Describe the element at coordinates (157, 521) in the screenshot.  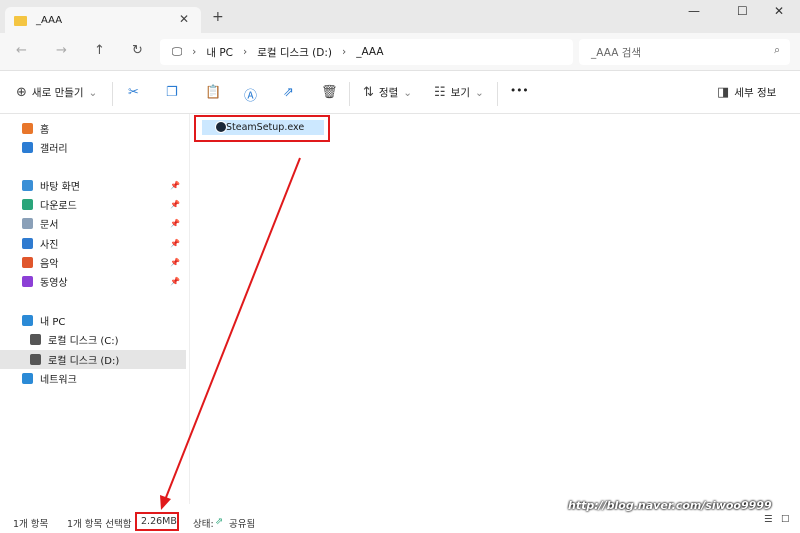
I see `highlight-box` at that location.